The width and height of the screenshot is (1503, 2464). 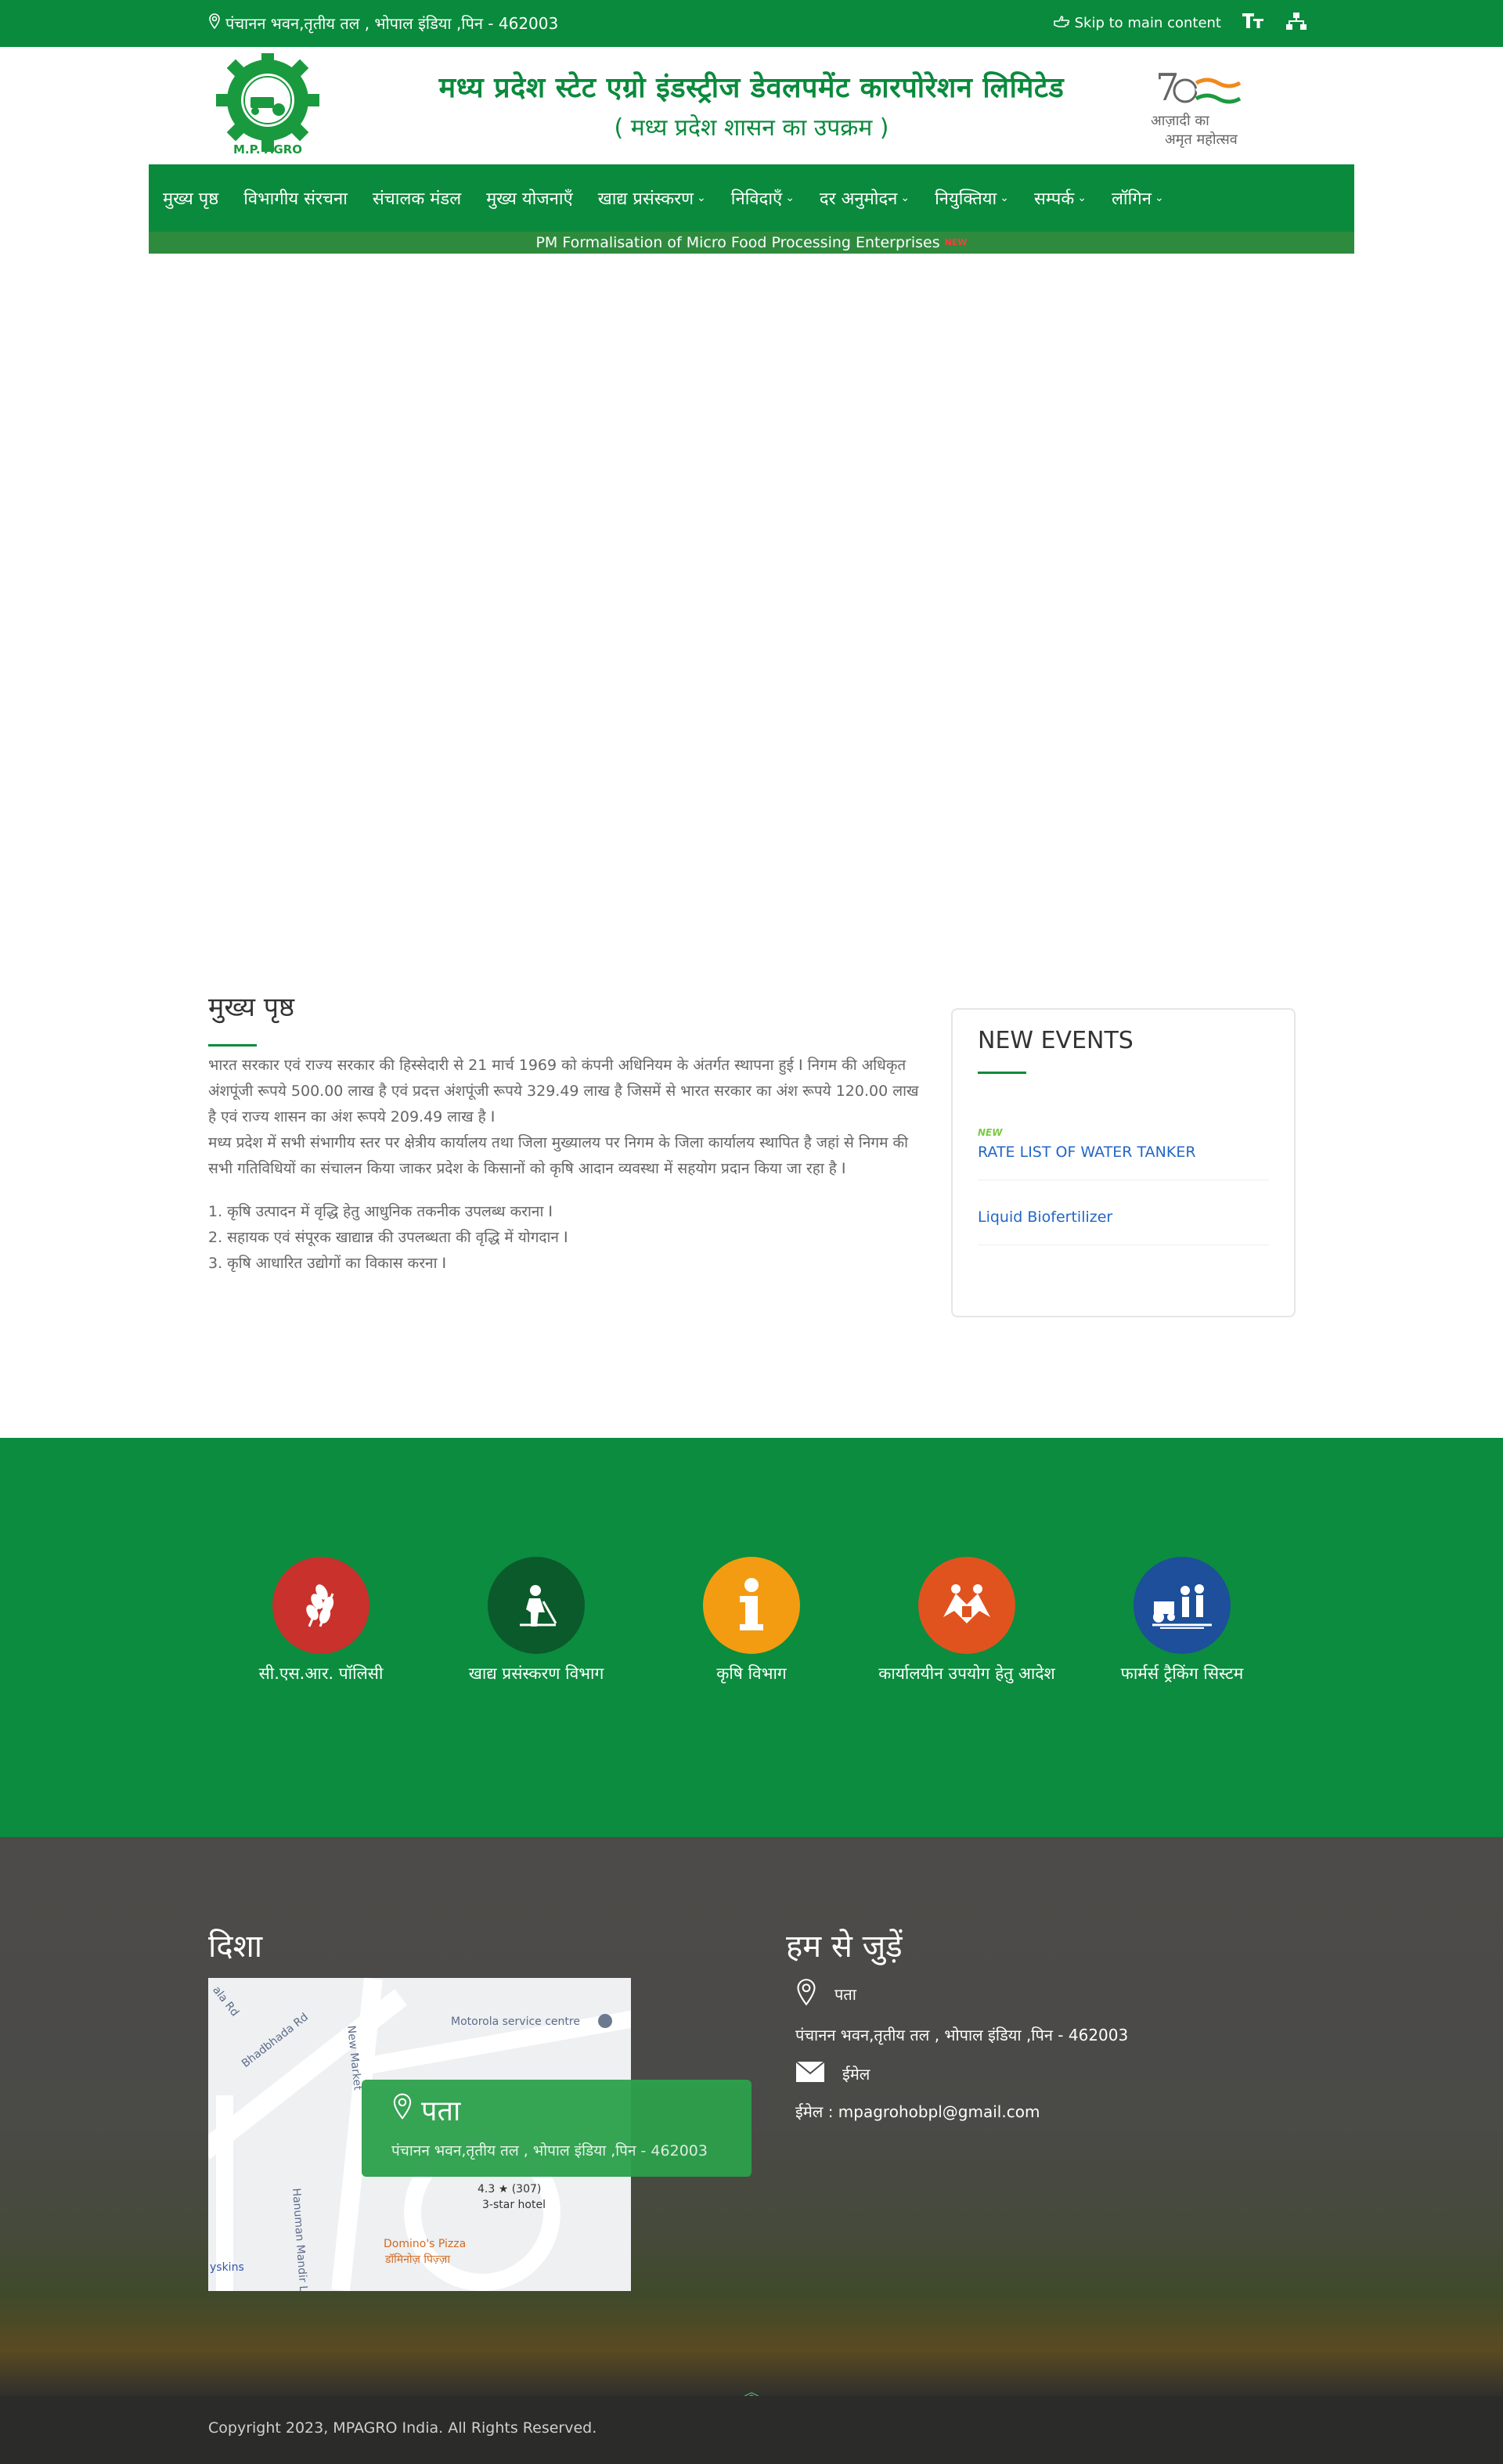 I want to click on info-icon, so click(x=751, y=1605).